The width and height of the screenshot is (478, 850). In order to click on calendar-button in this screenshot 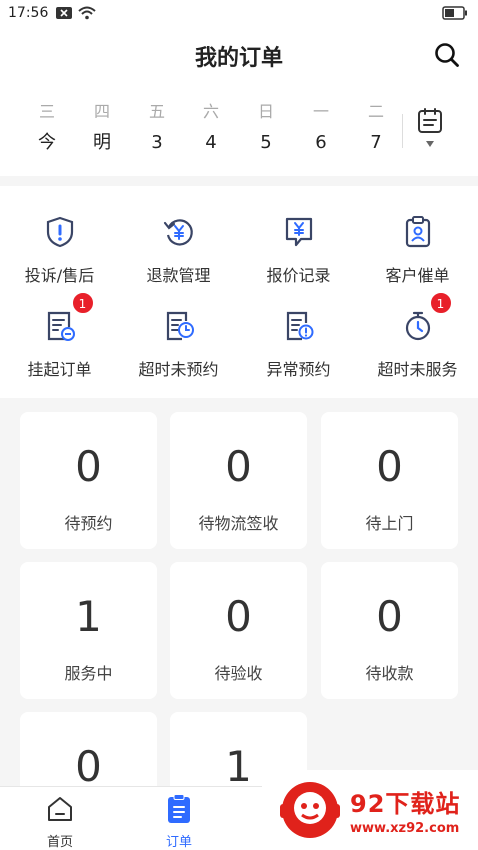, I will do `click(430, 131)`.